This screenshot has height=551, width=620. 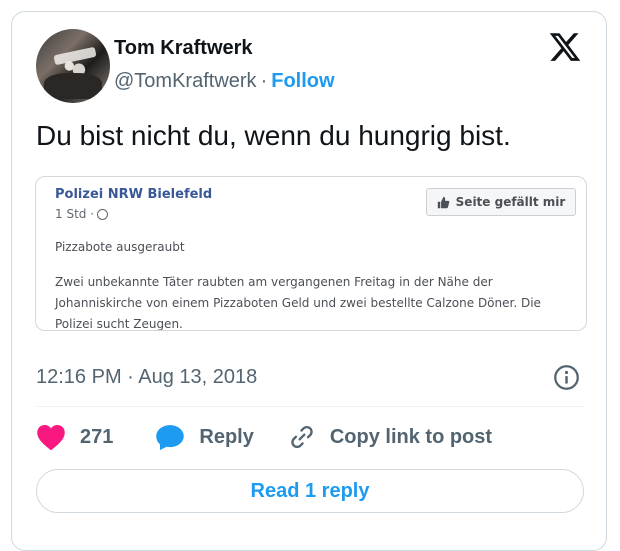 I want to click on like-button: 271, so click(x=95, y=437).